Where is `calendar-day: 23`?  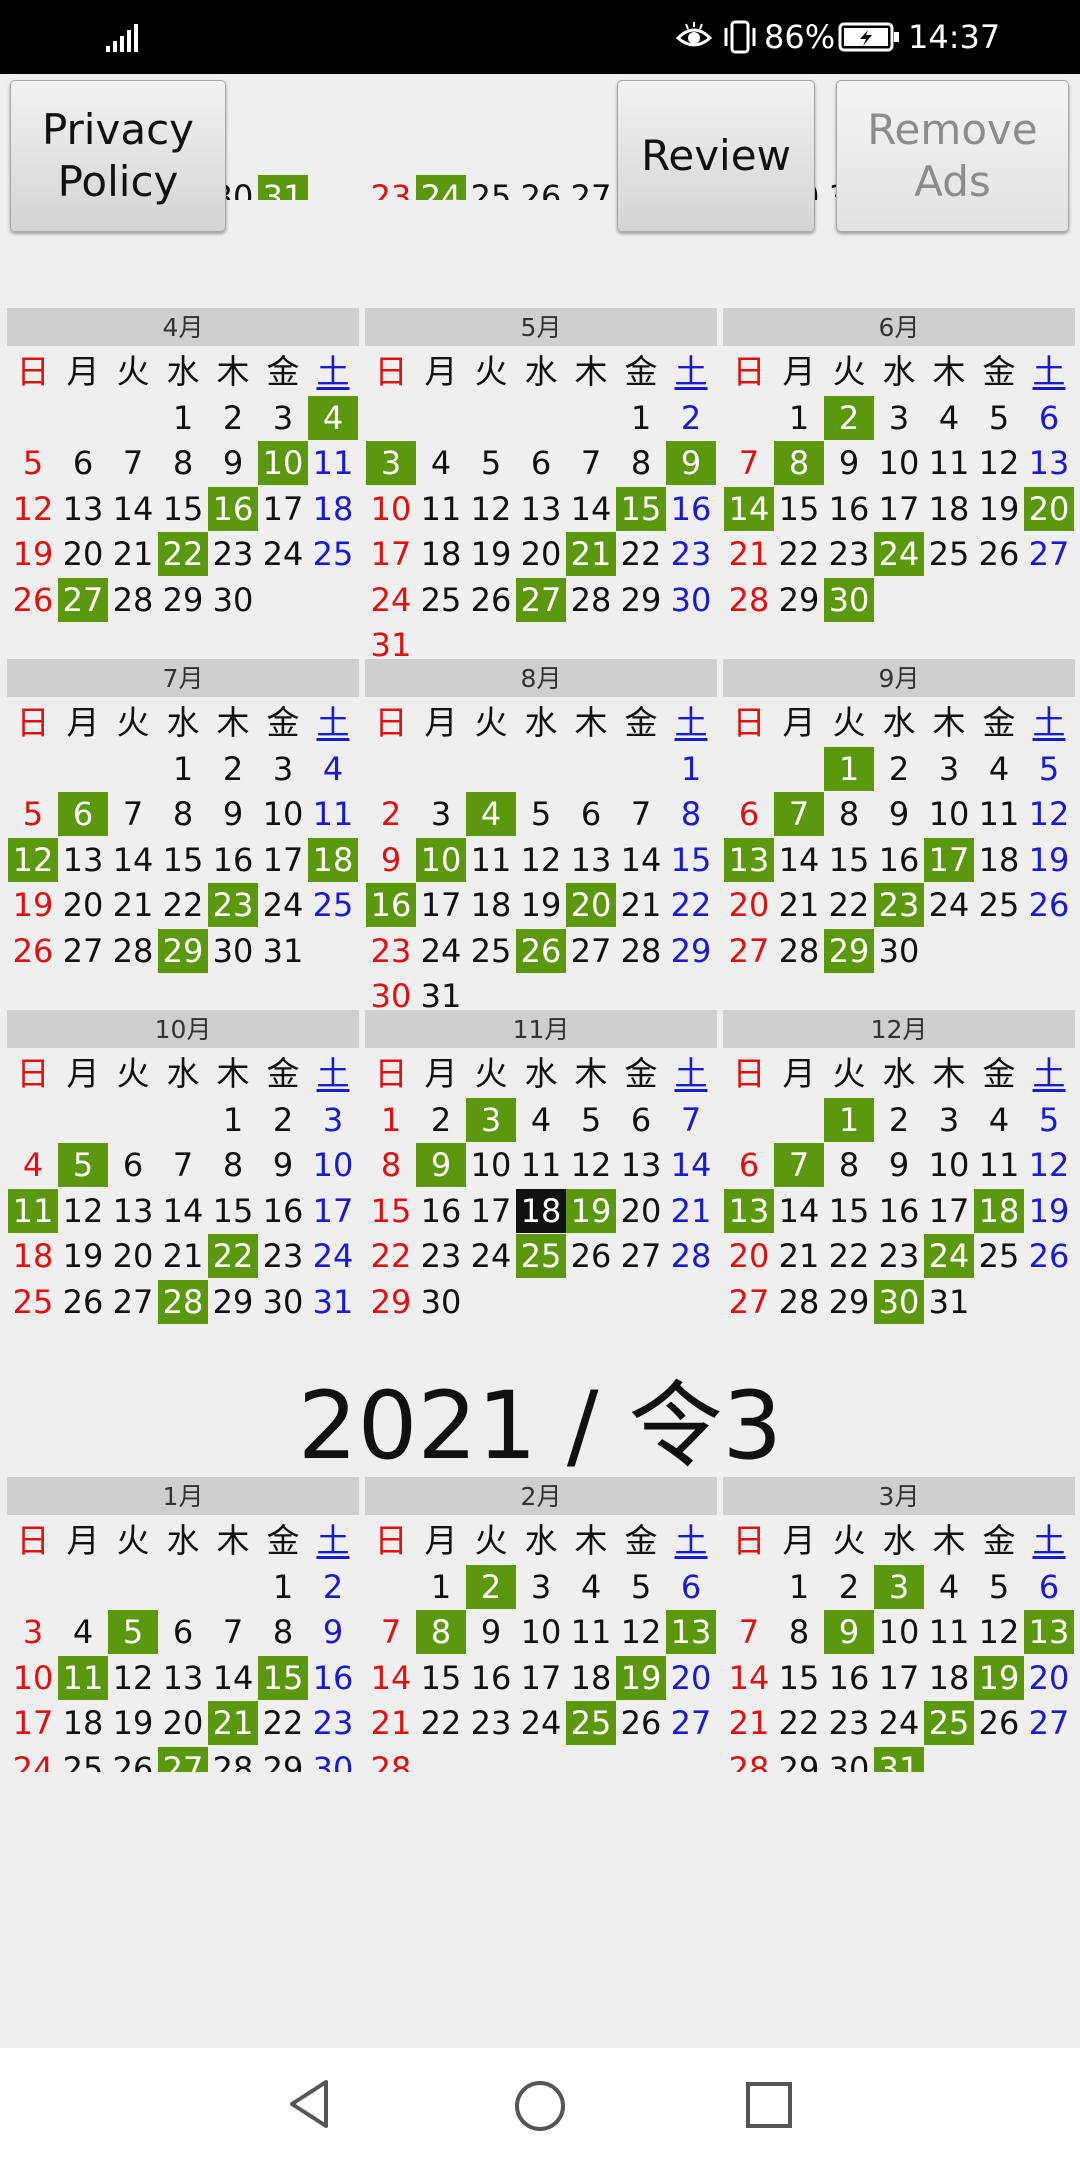
calendar-day: 23 is located at coordinates (233, 905).